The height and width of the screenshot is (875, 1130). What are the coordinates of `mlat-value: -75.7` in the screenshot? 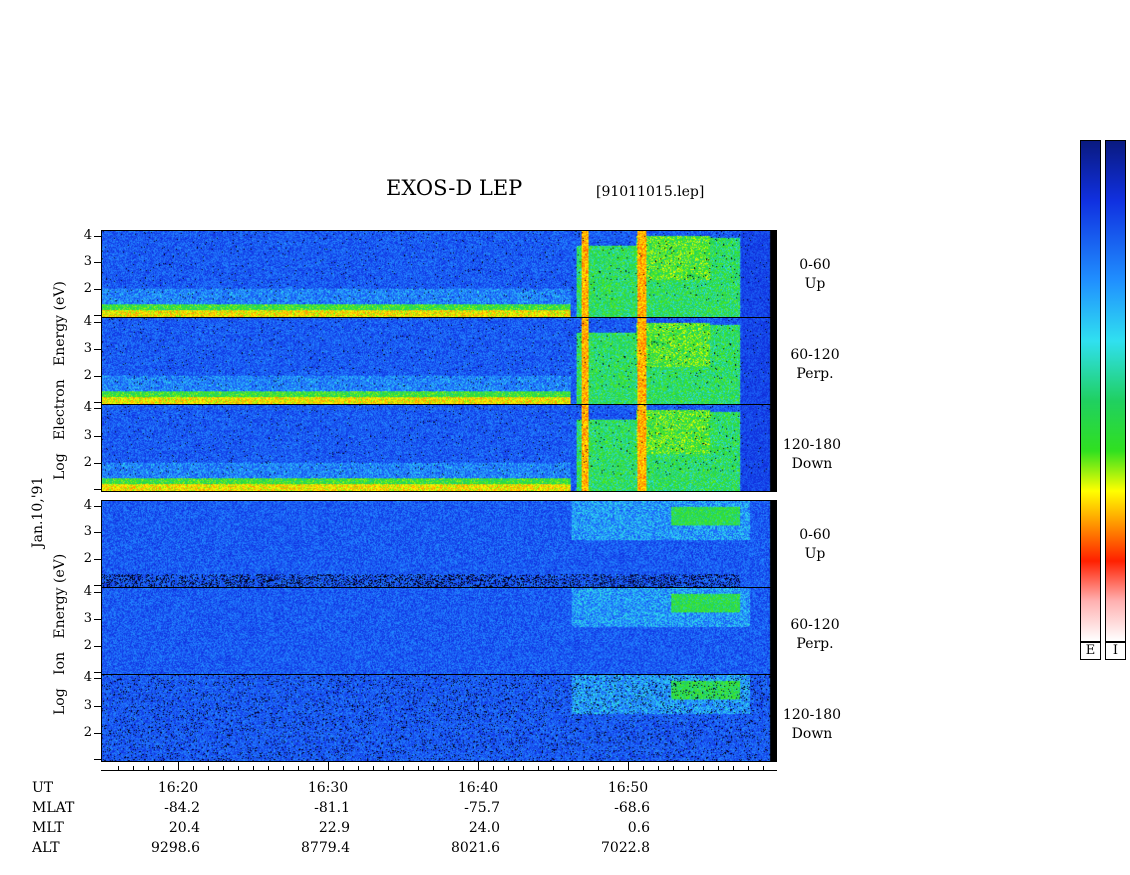 It's located at (482, 808).